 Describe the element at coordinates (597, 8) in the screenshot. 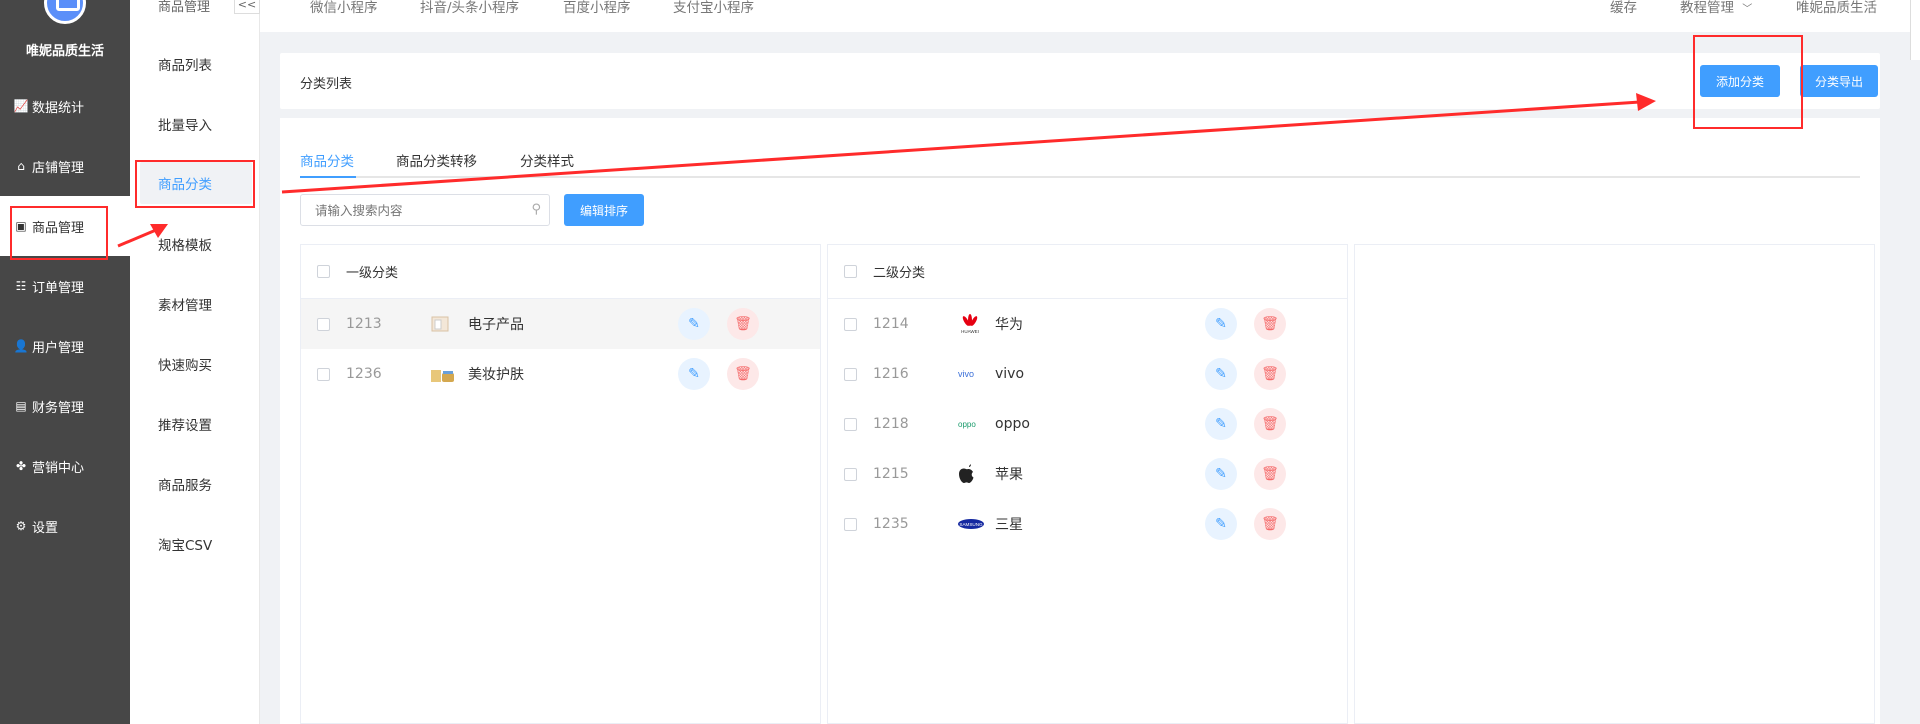

I see `top-tab-baidu: 百度小程序` at that location.